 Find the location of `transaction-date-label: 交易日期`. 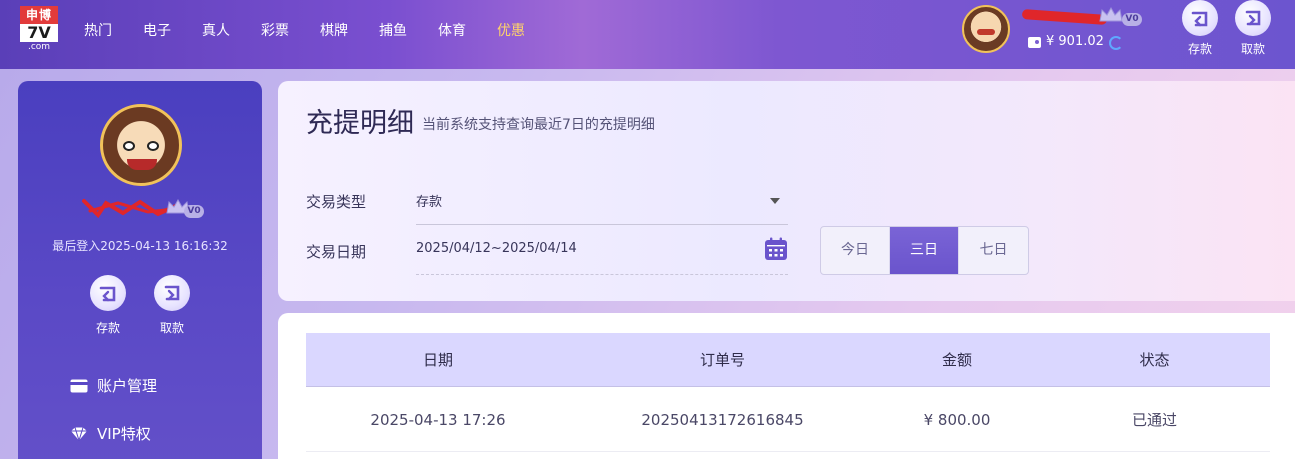

transaction-date-label: 交易日期 is located at coordinates (336, 252).